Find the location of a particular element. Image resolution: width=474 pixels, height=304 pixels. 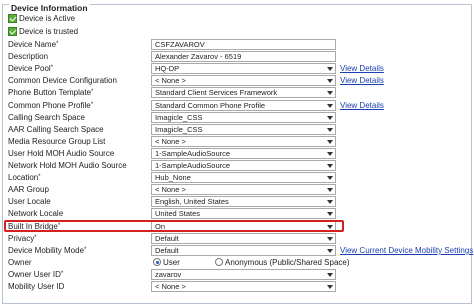

owner-label-text: Owner is located at coordinates (20, 262).